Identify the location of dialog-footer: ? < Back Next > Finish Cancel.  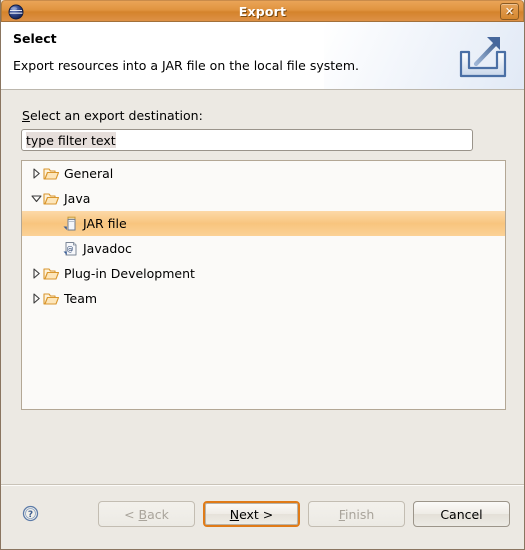
(262, 516).